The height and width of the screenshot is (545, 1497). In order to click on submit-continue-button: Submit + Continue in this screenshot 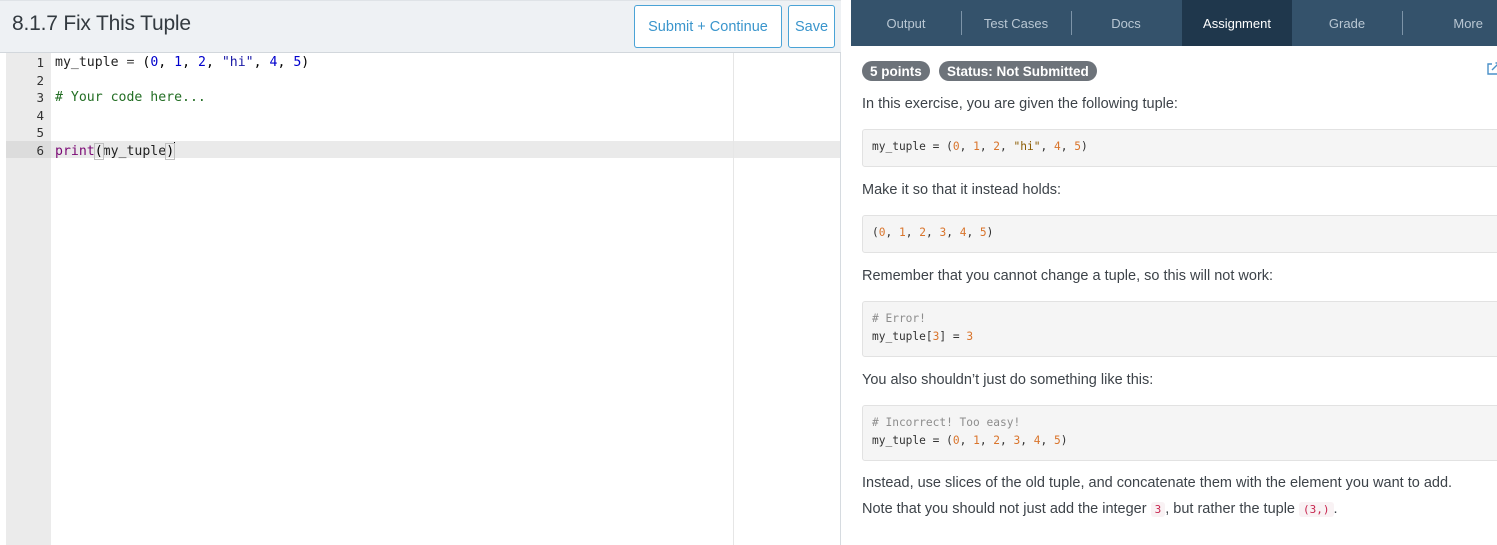, I will do `click(708, 26)`.